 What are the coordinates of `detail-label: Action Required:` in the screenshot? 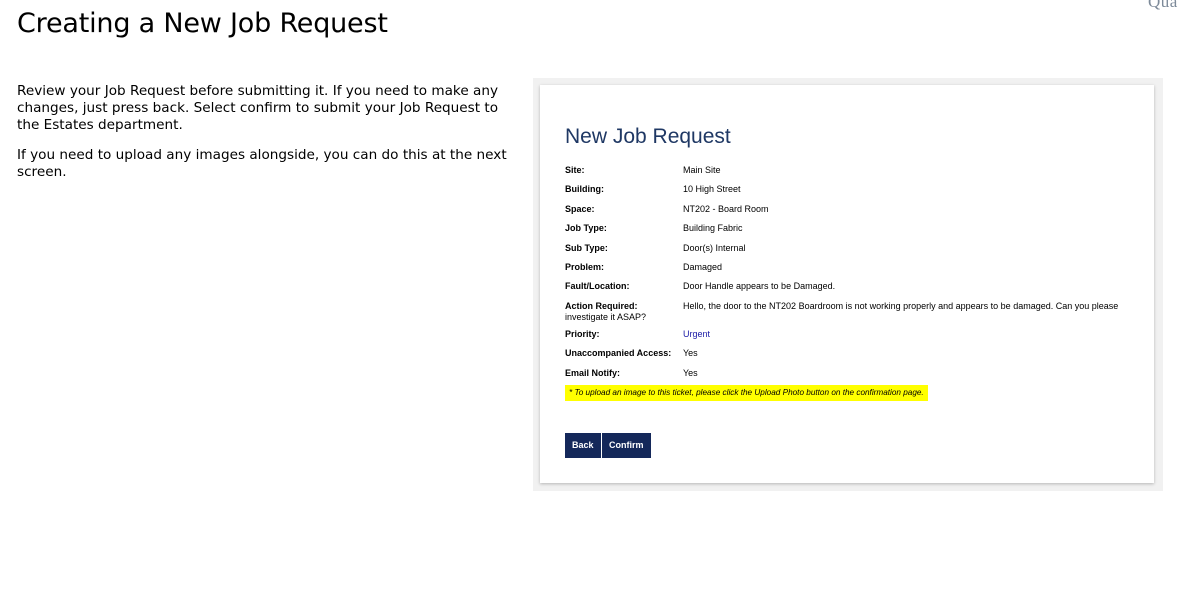 It's located at (601, 305).